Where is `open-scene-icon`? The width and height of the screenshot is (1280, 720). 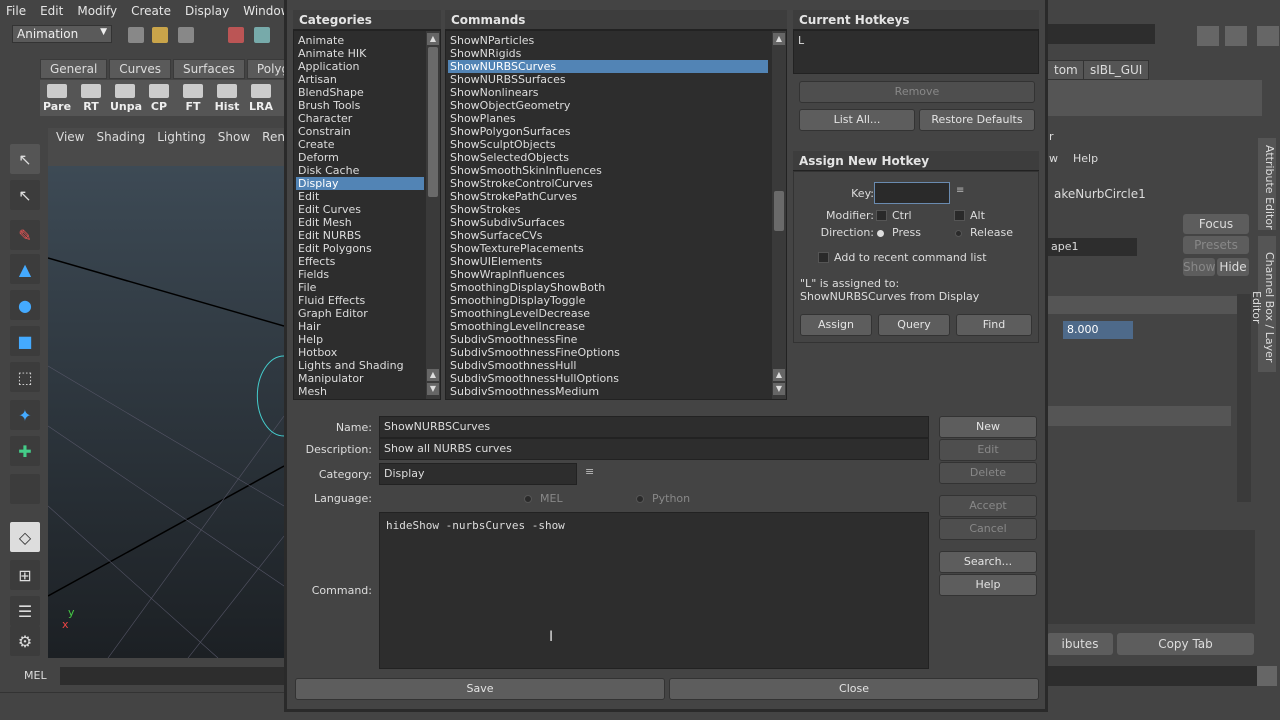
open-scene-icon is located at coordinates (160, 35).